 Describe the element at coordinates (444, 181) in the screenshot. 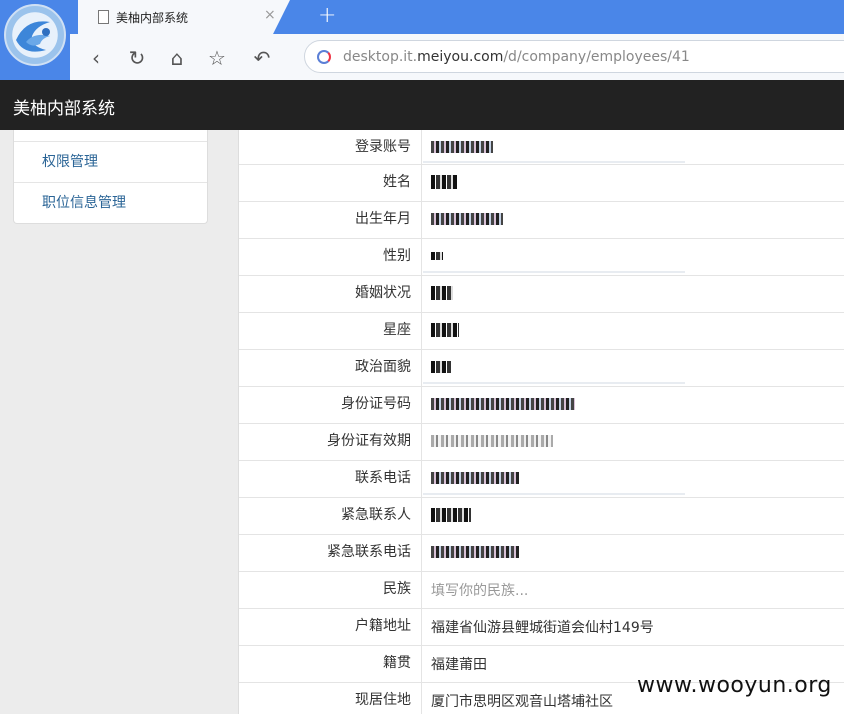

I see `name-field` at that location.